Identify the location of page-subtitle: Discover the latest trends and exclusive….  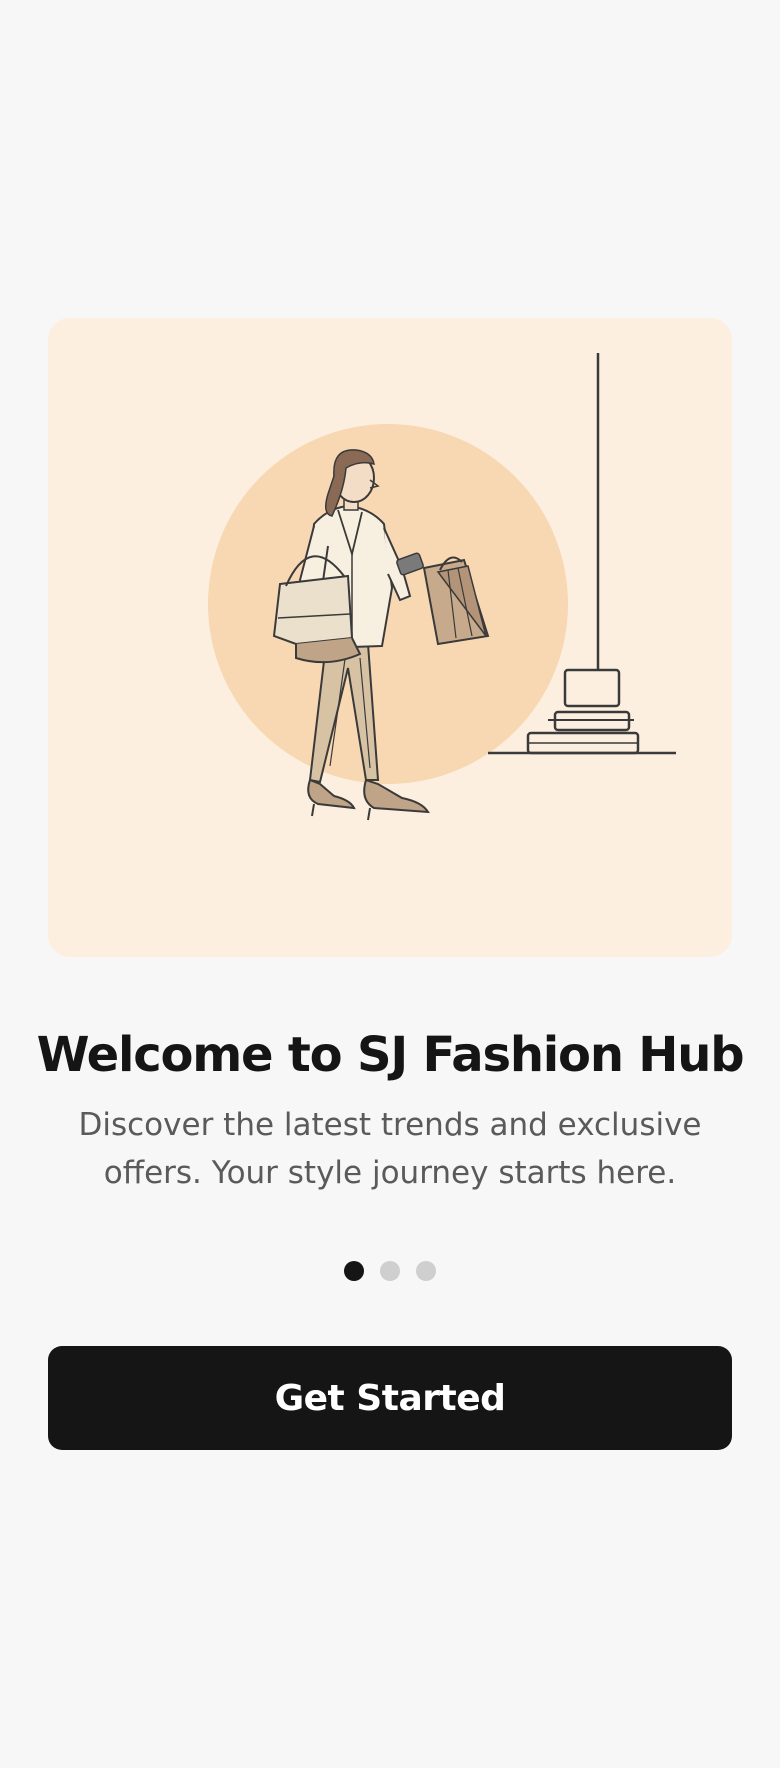
(390, 1149).